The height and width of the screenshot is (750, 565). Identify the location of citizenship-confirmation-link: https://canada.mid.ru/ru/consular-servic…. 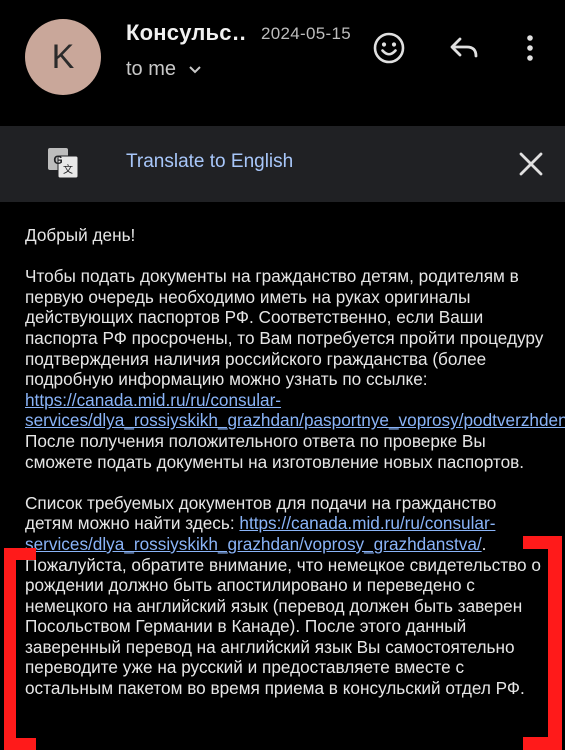
(295, 410).